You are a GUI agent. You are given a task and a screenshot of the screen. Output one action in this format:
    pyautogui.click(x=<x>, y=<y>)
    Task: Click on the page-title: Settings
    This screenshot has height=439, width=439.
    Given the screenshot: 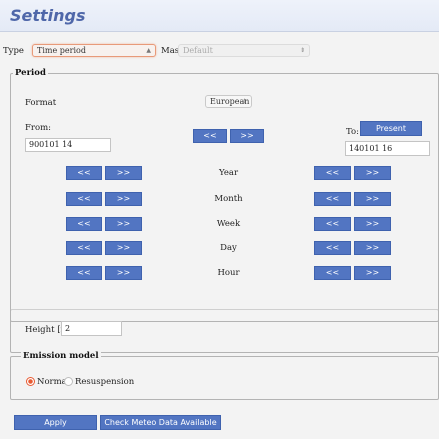 What is the action you would take?
    pyautogui.click(x=48, y=15)
    